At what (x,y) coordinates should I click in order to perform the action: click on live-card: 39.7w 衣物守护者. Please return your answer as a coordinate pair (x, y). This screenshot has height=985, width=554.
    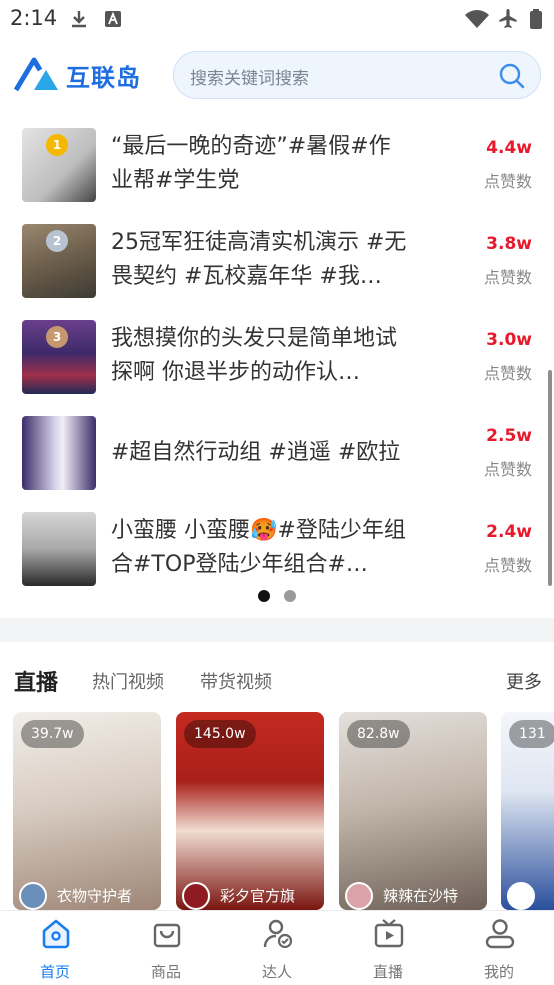
    Looking at the image, I should click on (87, 811).